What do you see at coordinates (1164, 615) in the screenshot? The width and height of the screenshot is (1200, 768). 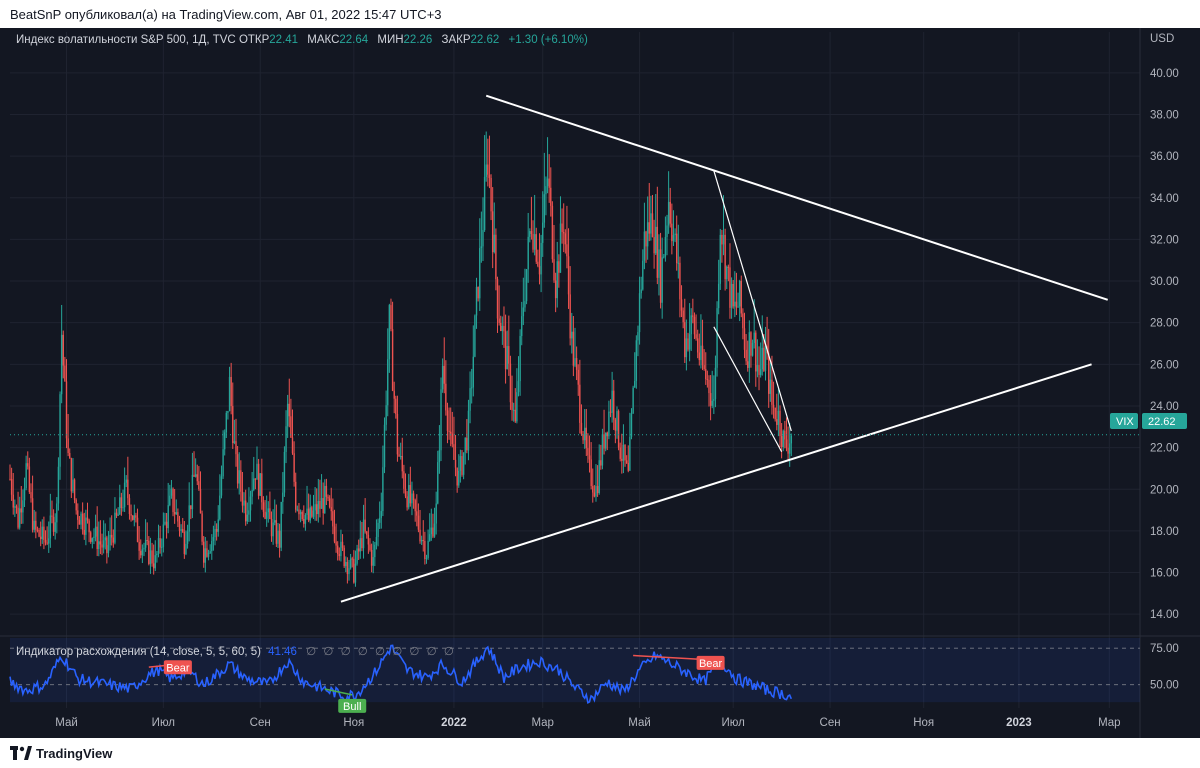 I see `price-tick-label: 14.00` at bounding box center [1164, 615].